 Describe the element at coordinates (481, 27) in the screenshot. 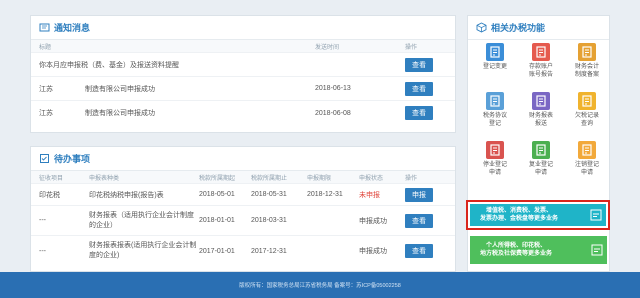

I see `cube-icon` at that location.